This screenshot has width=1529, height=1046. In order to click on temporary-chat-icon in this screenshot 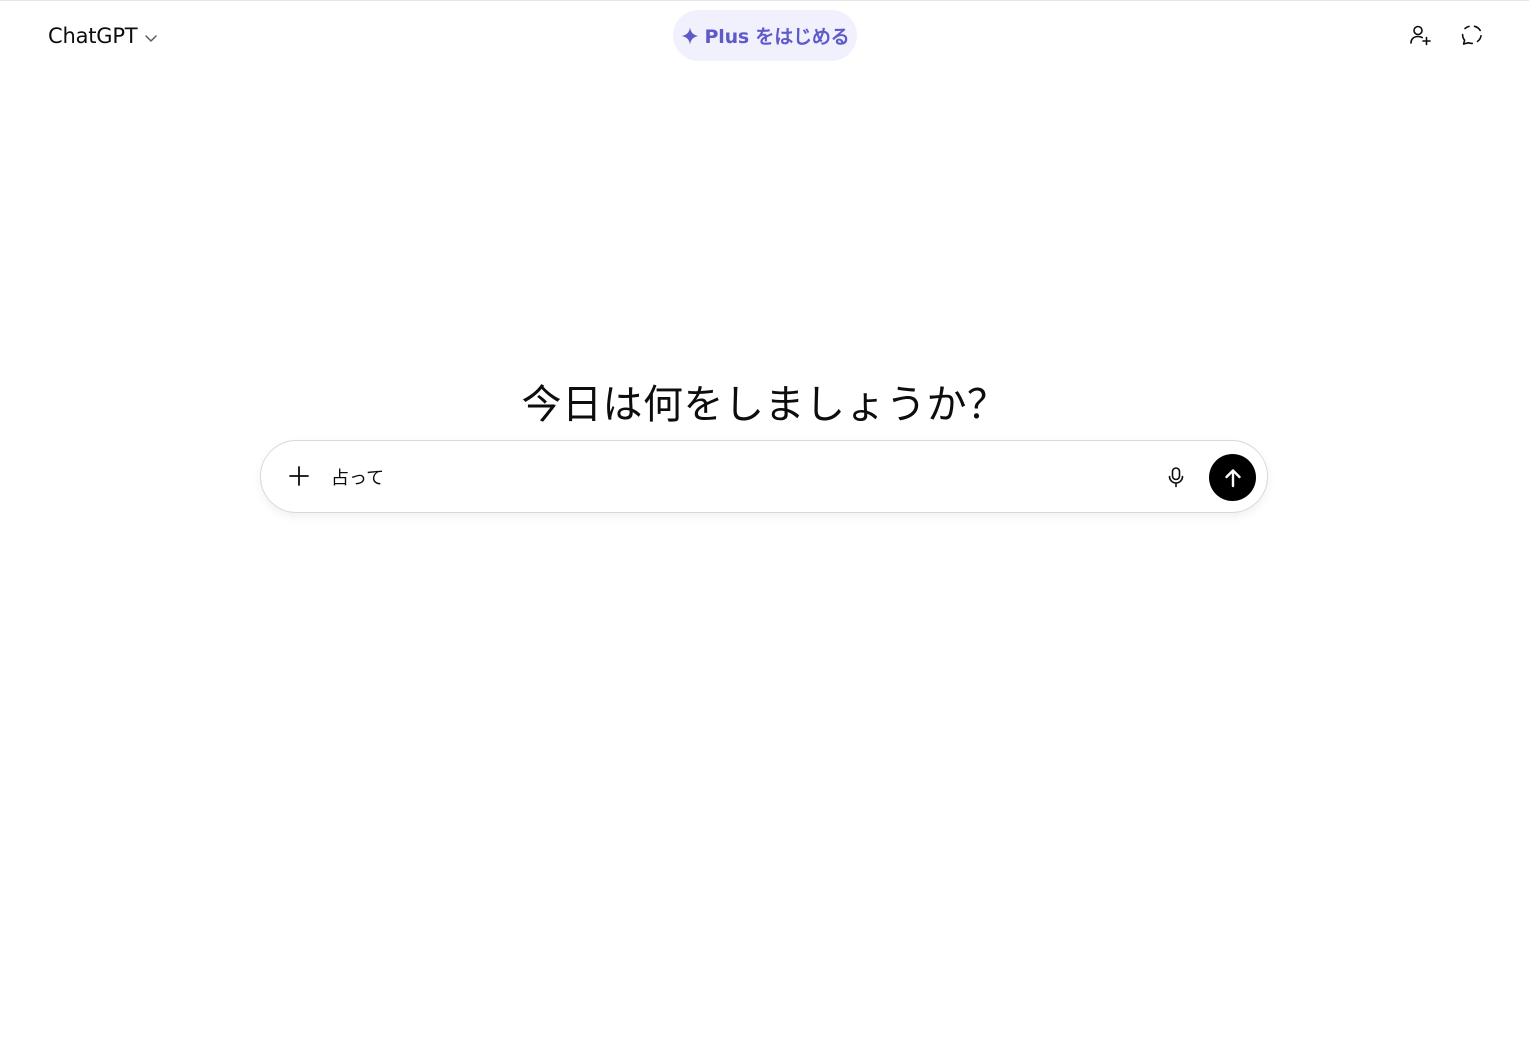, I will do `click(1472, 35)`.